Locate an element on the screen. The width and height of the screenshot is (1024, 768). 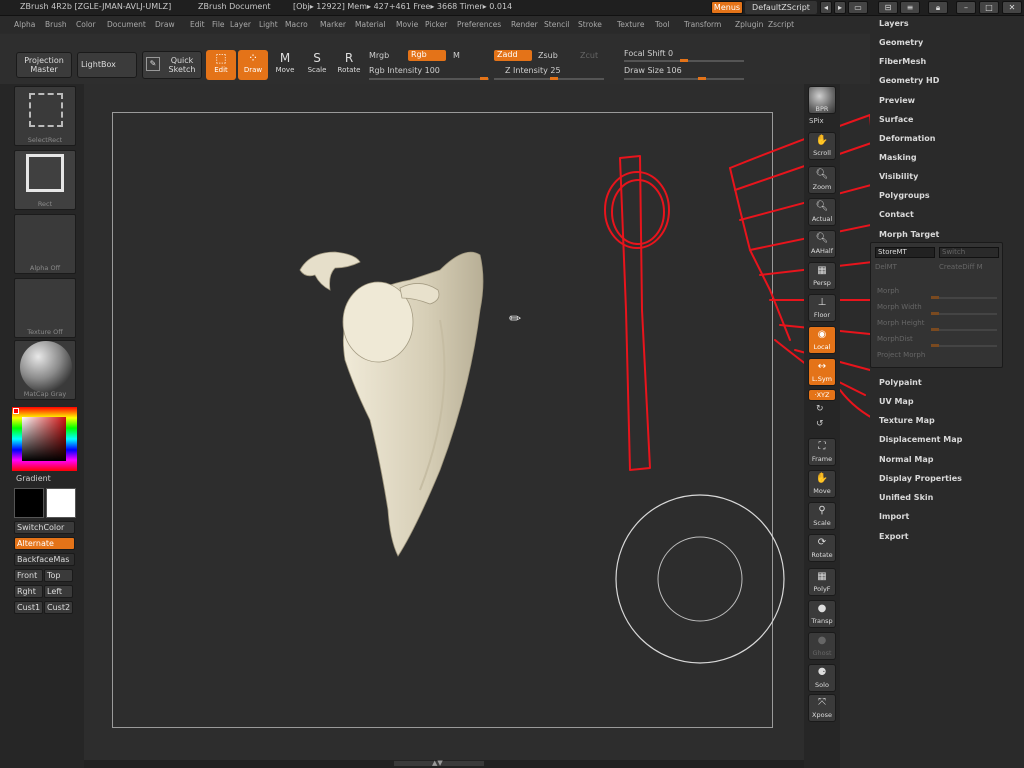
rgb-intensity-knob is located at coordinates (484, 78).